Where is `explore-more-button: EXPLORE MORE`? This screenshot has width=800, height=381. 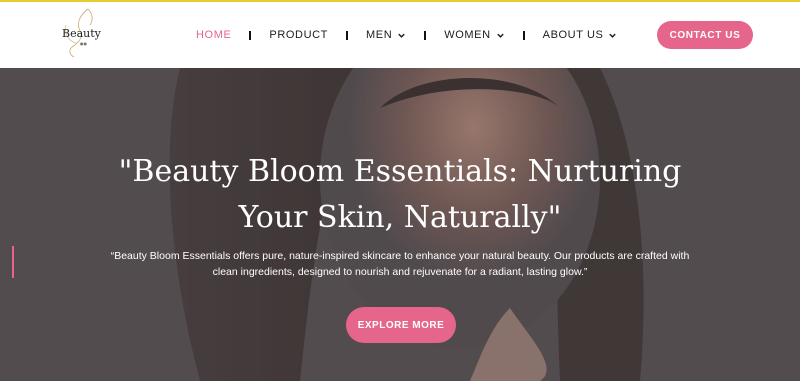
explore-more-button: EXPLORE MORE is located at coordinates (401, 325).